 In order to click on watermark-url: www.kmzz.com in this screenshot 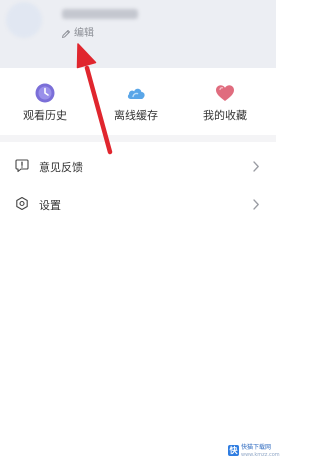, I will do `click(260, 455)`.